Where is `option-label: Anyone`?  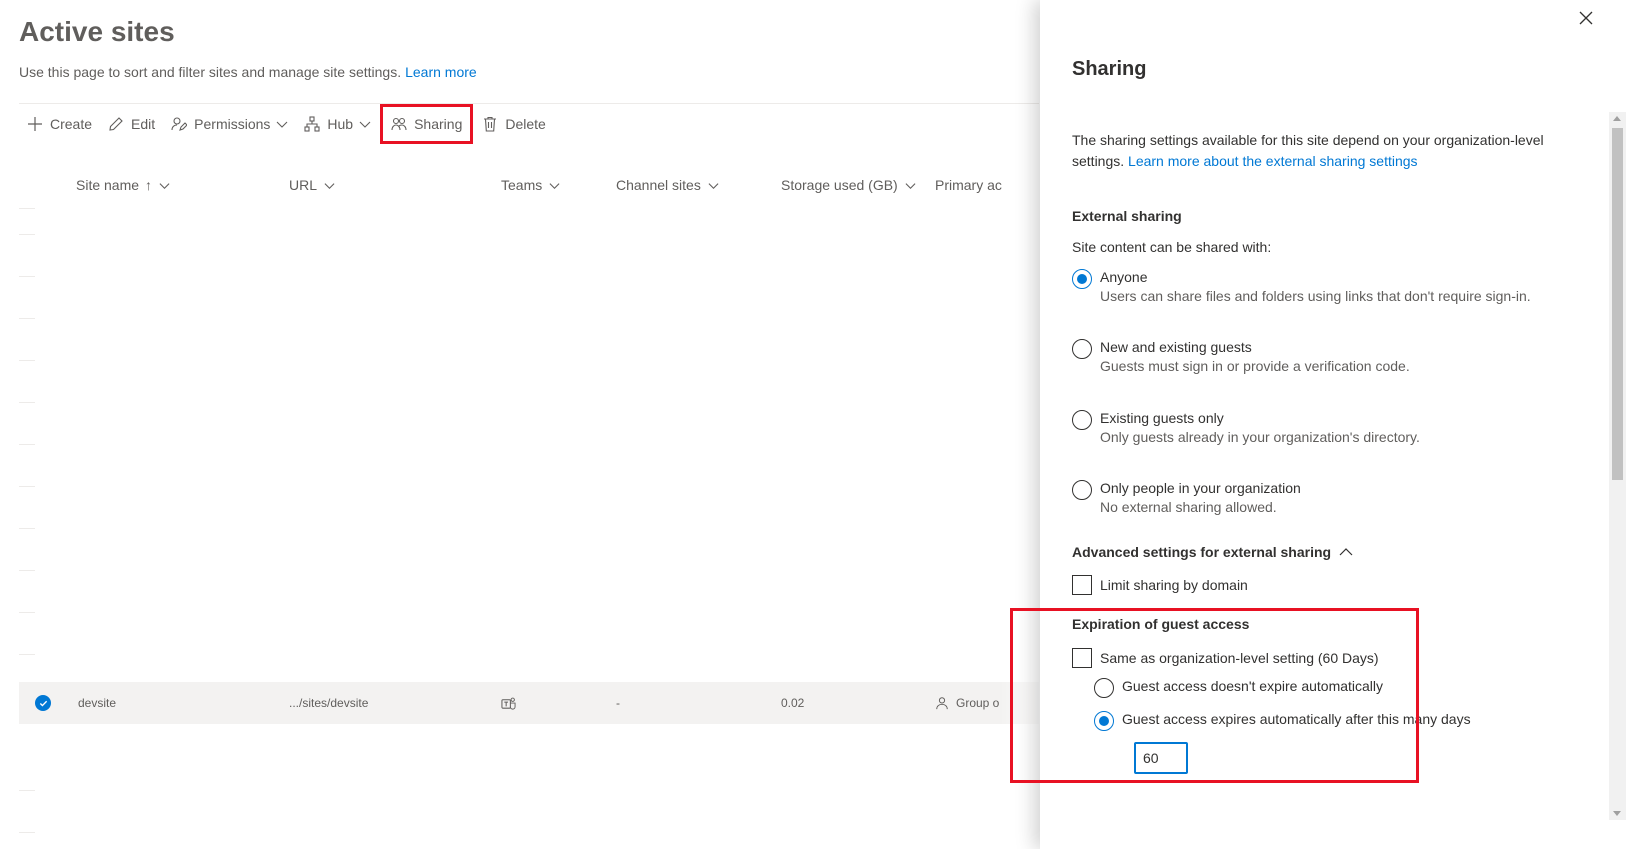 option-label: Anyone is located at coordinates (1124, 277).